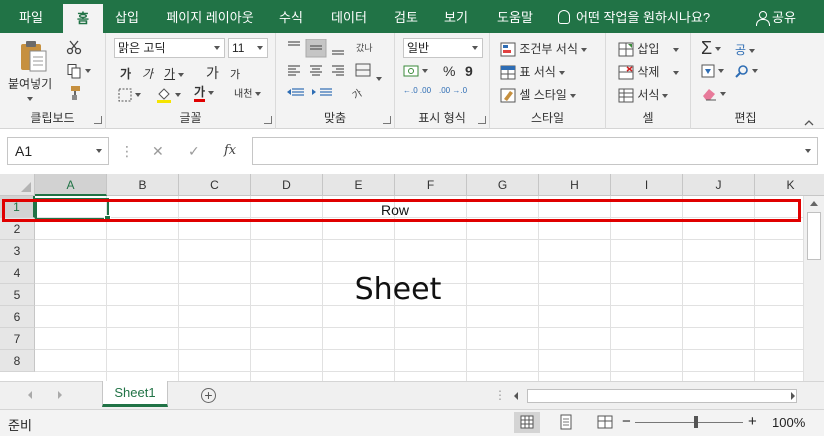  What do you see at coordinates (17, 251) in the screenshot?
I see `row-header-3: 3` at bounding box center [17, 251].